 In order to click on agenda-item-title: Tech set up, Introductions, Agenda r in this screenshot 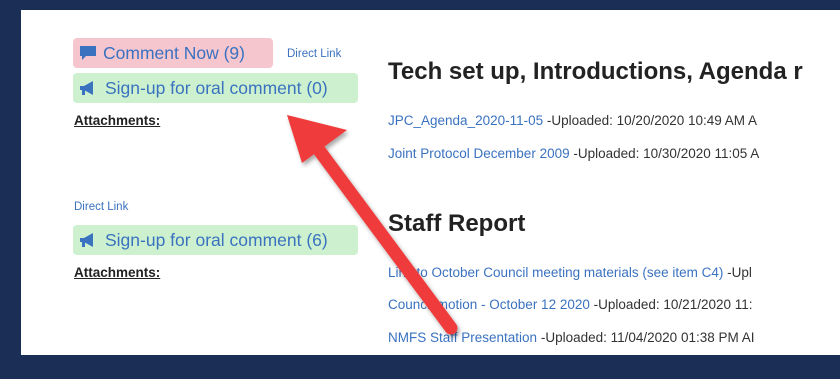, I will do `click(595, 71)`.